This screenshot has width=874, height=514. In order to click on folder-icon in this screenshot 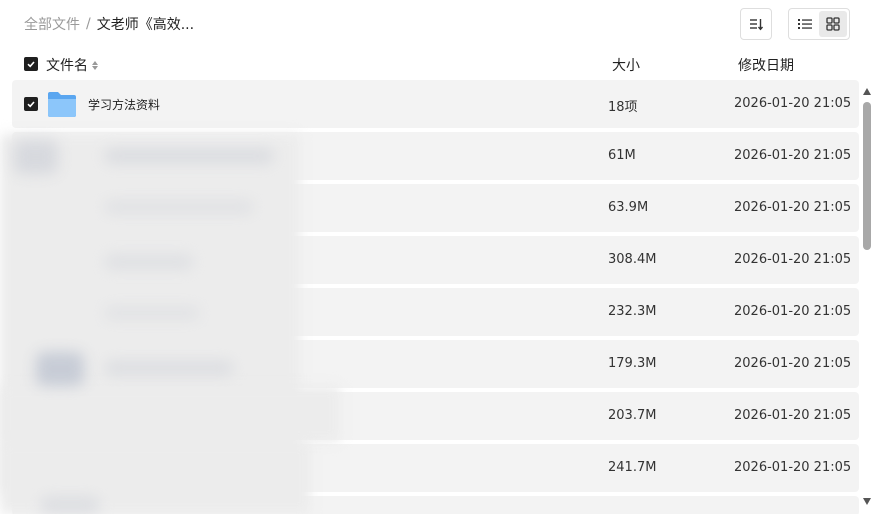, I will do `click(62, 104)`.